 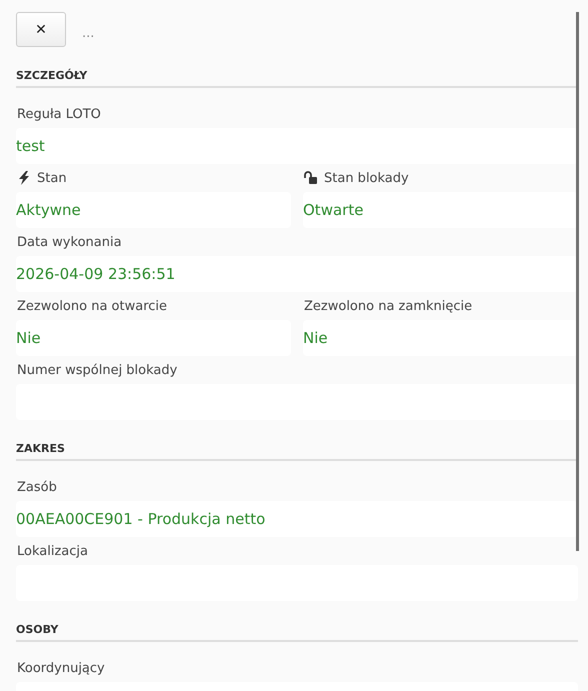 I want to click on value-field: Aktywne, so click(x=153, y=210).